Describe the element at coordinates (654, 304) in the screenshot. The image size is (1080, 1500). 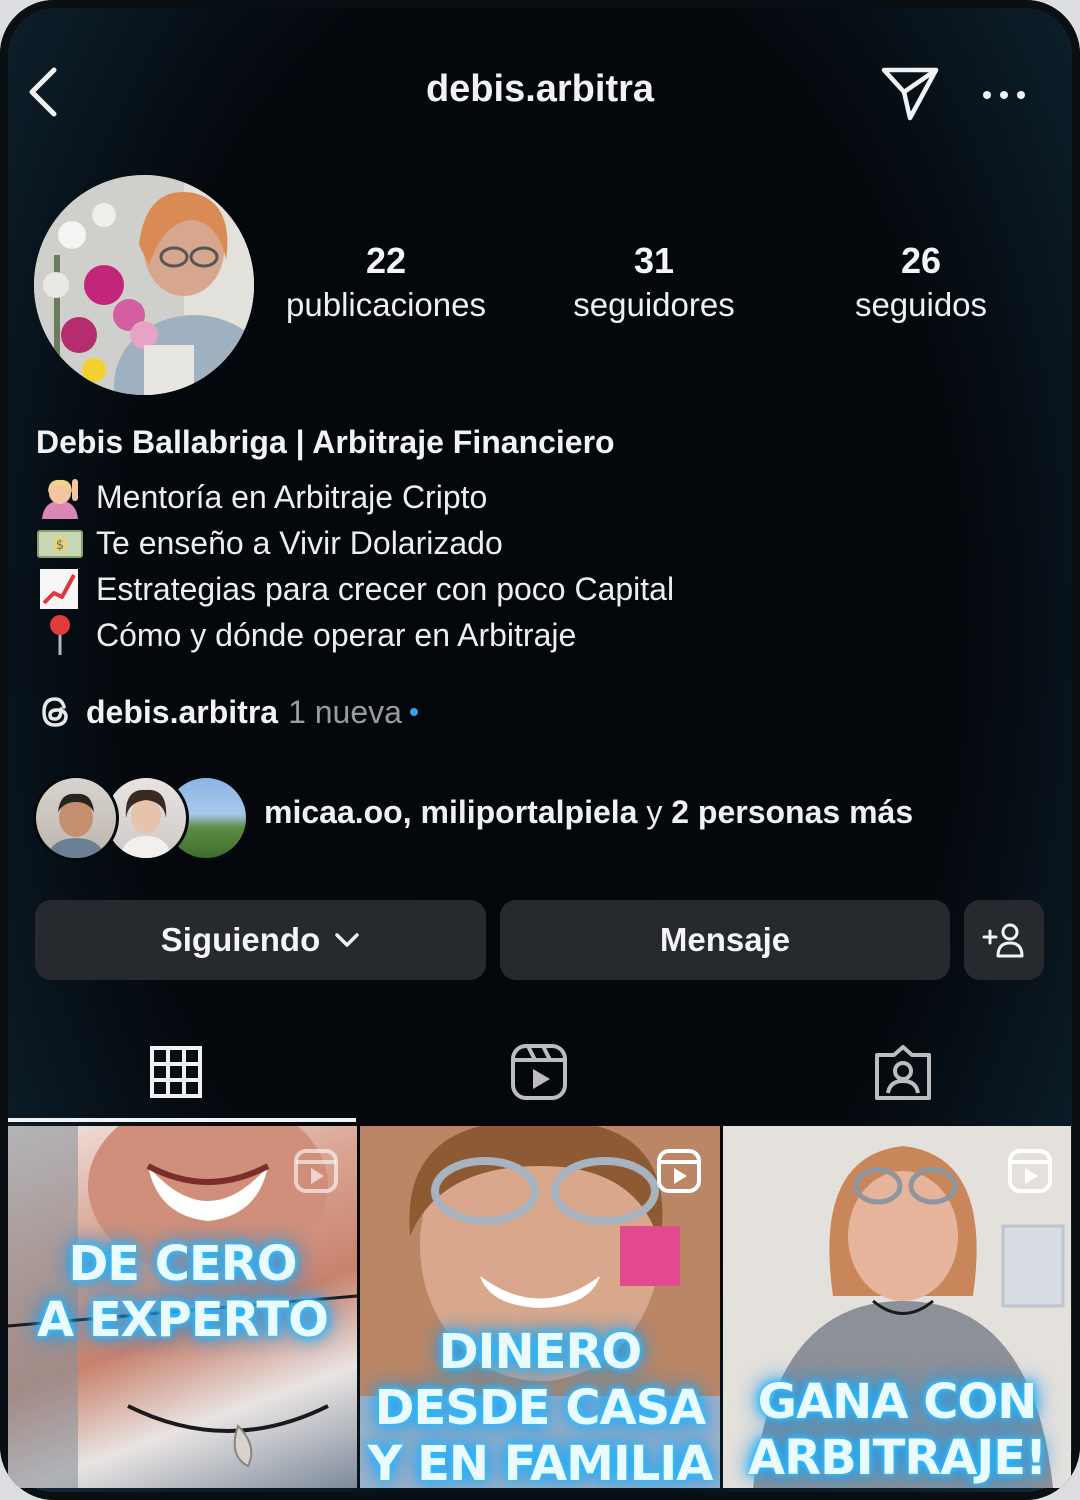
I see `stat-label: seguidores` at that location.